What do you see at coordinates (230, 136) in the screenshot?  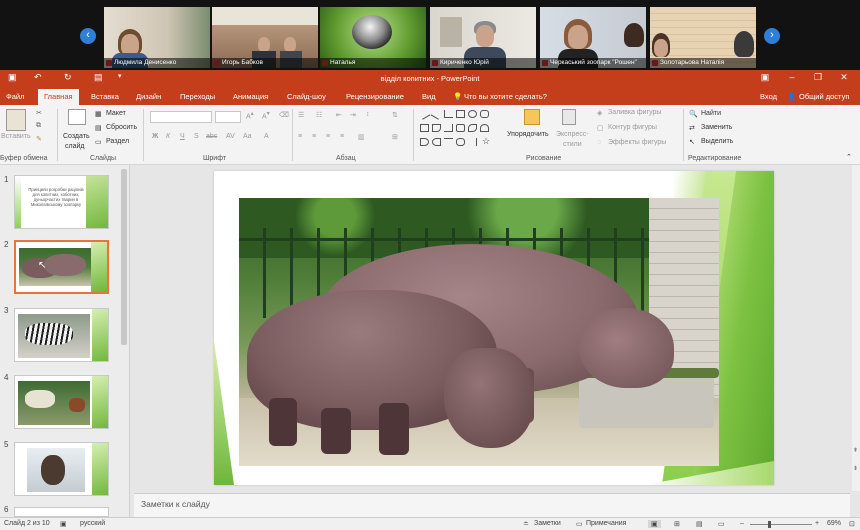 I see `char-spacing-icon: AV` at bounding box center [230, 136].